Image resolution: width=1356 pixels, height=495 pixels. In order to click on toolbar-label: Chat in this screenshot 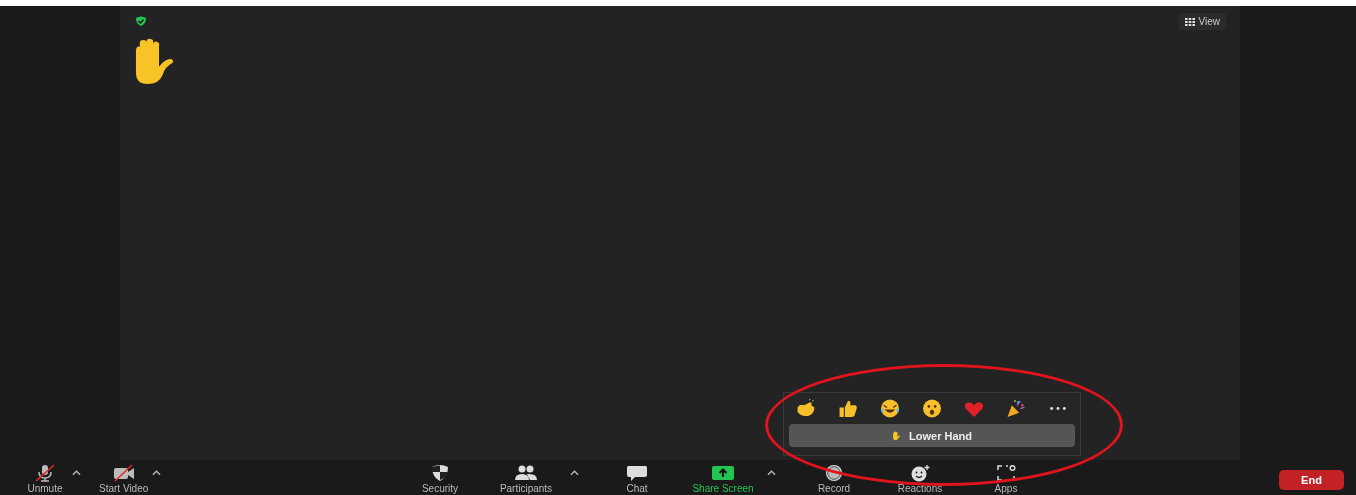, I will do `click(637, 489)`.